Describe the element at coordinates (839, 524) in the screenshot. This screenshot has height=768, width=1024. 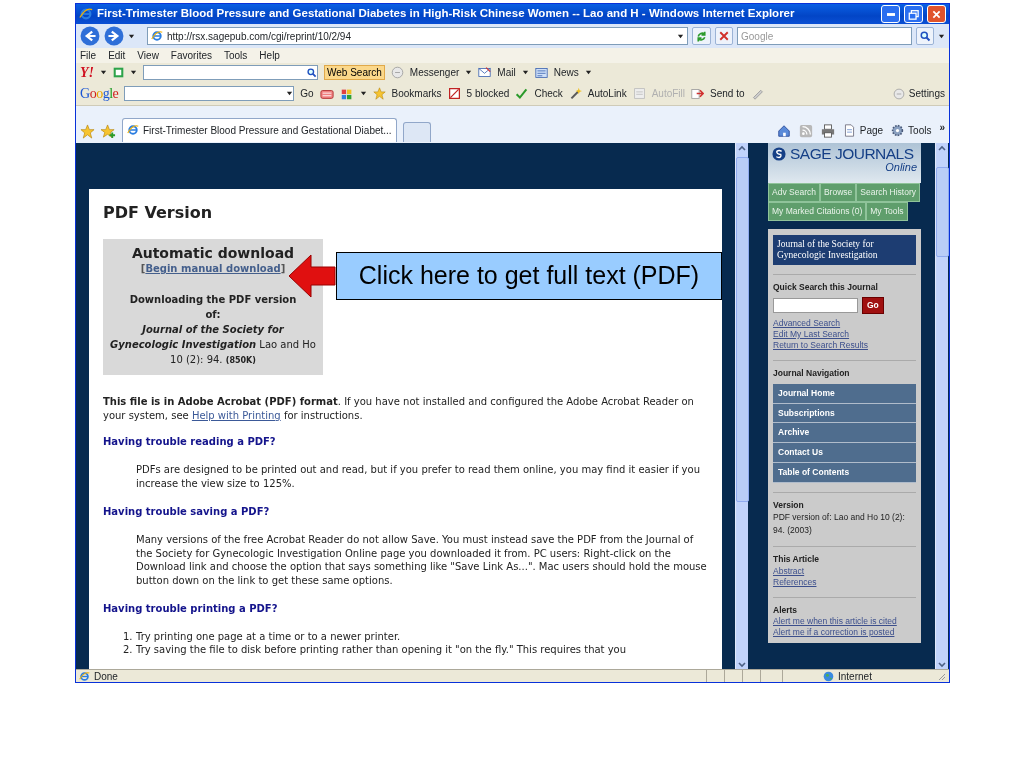
I see `version-text: PDF version of: Lao and Ho 10 (2): 94. (2003)` at that location.